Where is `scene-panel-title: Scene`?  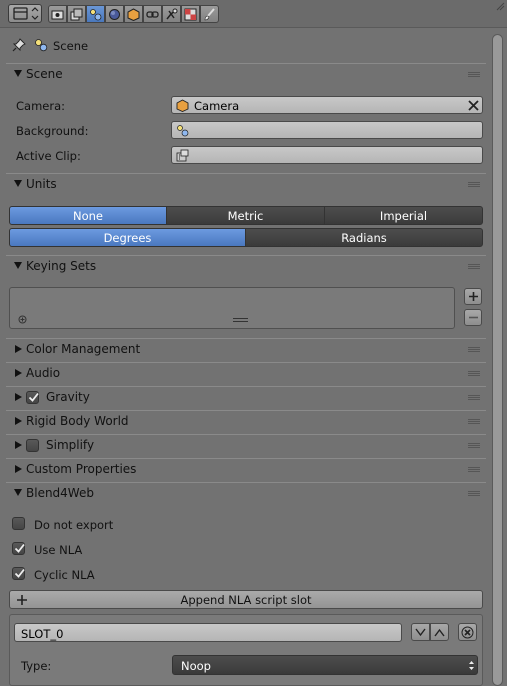 scene-panel-title: Scene is located at coordinates (44, 74).